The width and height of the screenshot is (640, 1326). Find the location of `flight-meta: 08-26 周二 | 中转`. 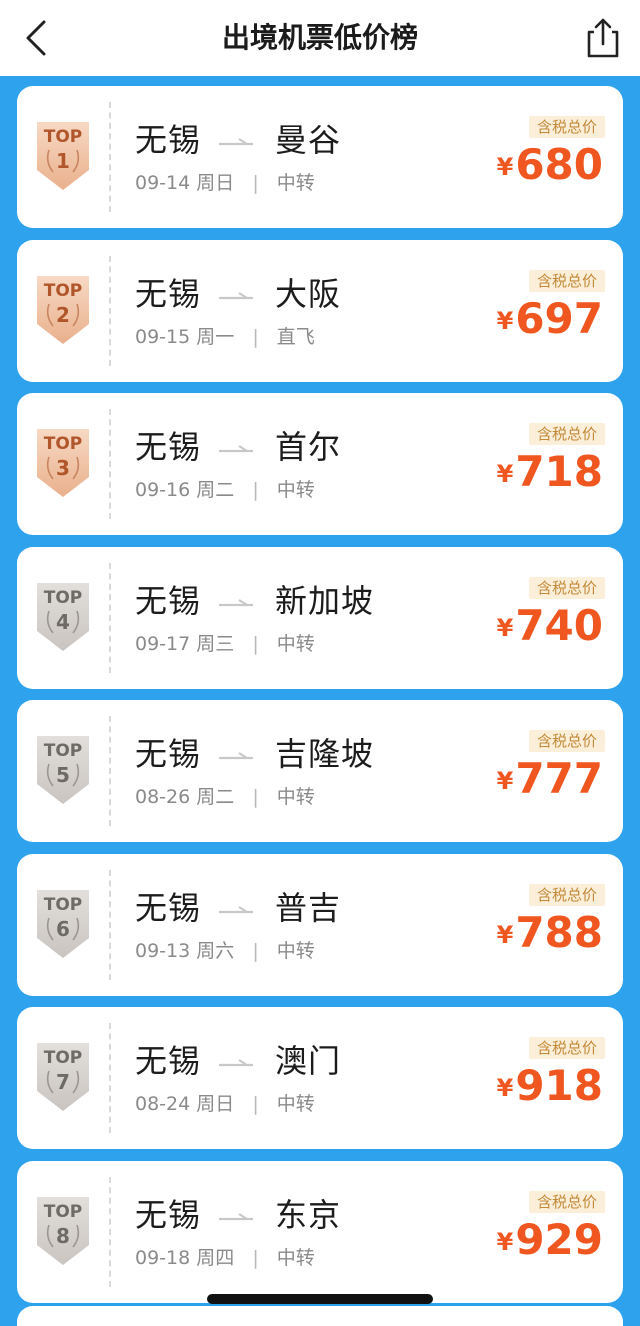

flight-meta: 08-26 周二 | 中转 is located at coordinates (225, 797).